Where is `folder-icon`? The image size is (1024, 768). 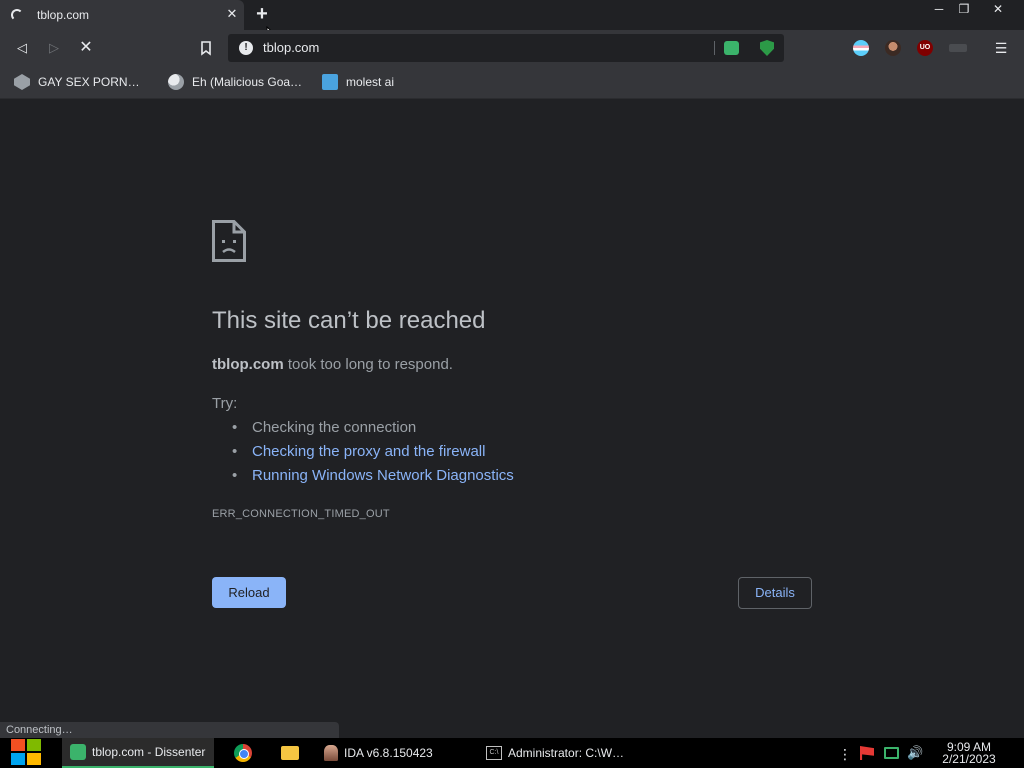
folder-icon is located at coordinates (290, 753).